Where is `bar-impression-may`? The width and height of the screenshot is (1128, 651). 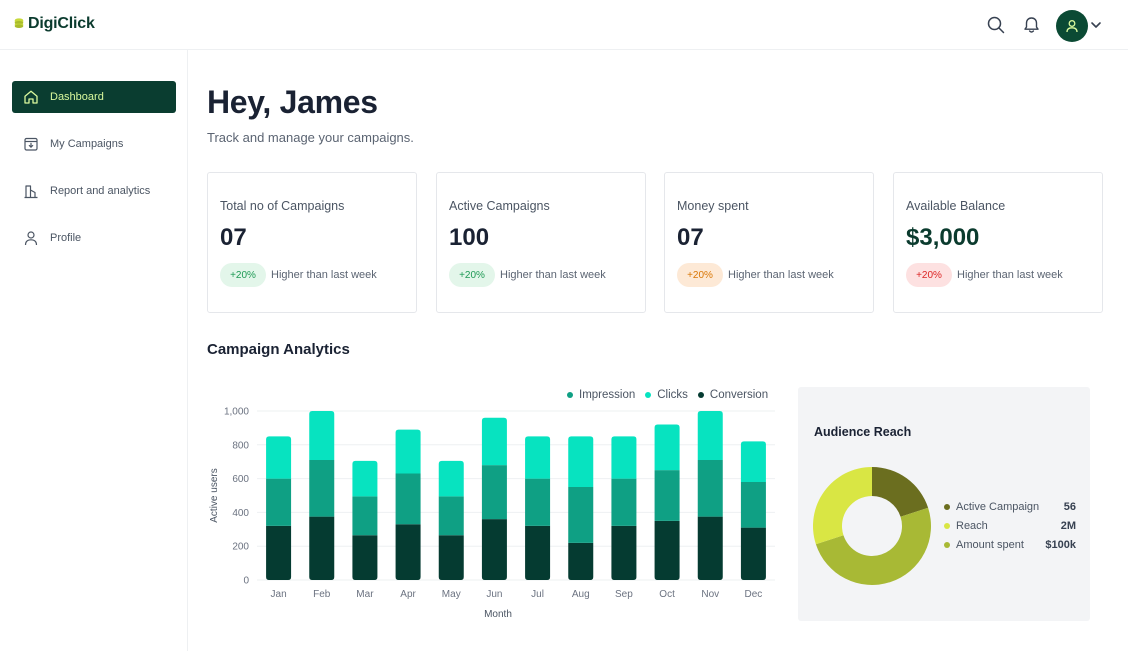
bar-impression-may is located at coordinates (451, 516).